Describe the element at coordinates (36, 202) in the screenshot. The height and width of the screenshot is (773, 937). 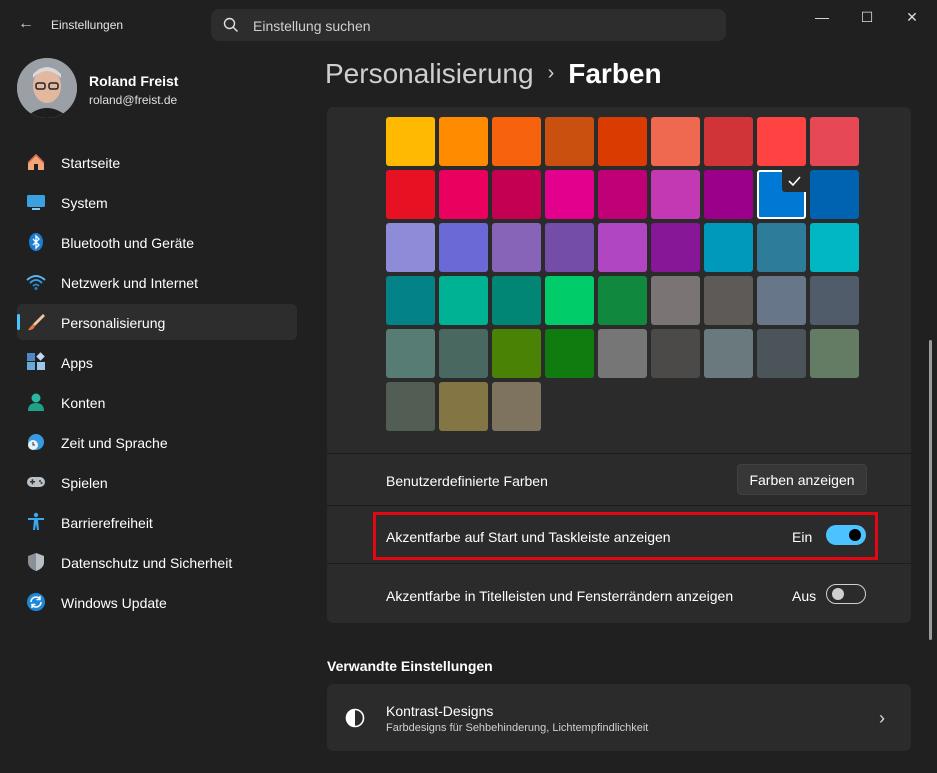
I see `monitor-icon` at that location.